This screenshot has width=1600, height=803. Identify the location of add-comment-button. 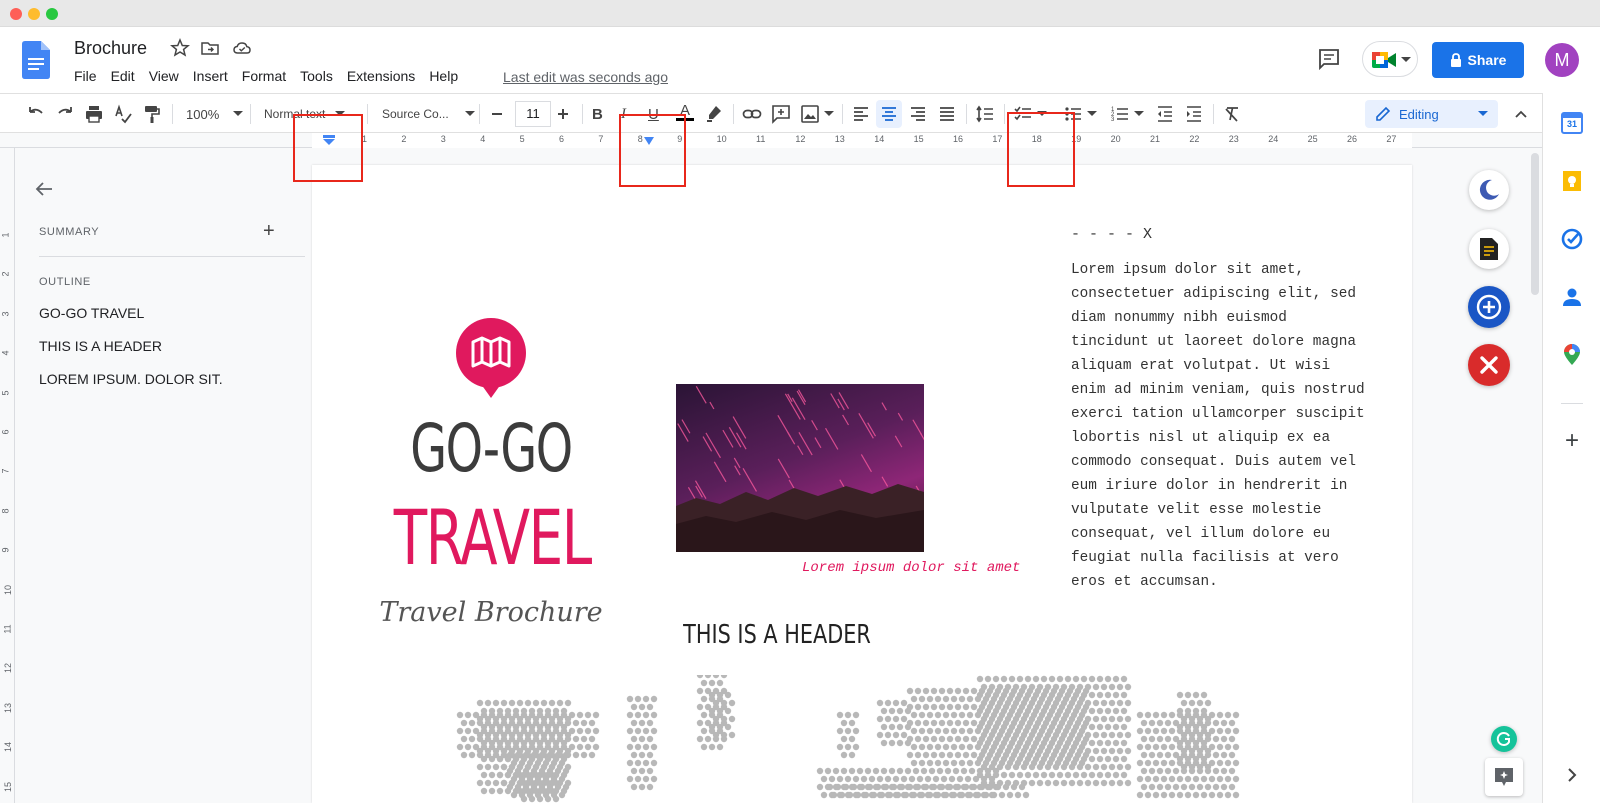
(781, 114).